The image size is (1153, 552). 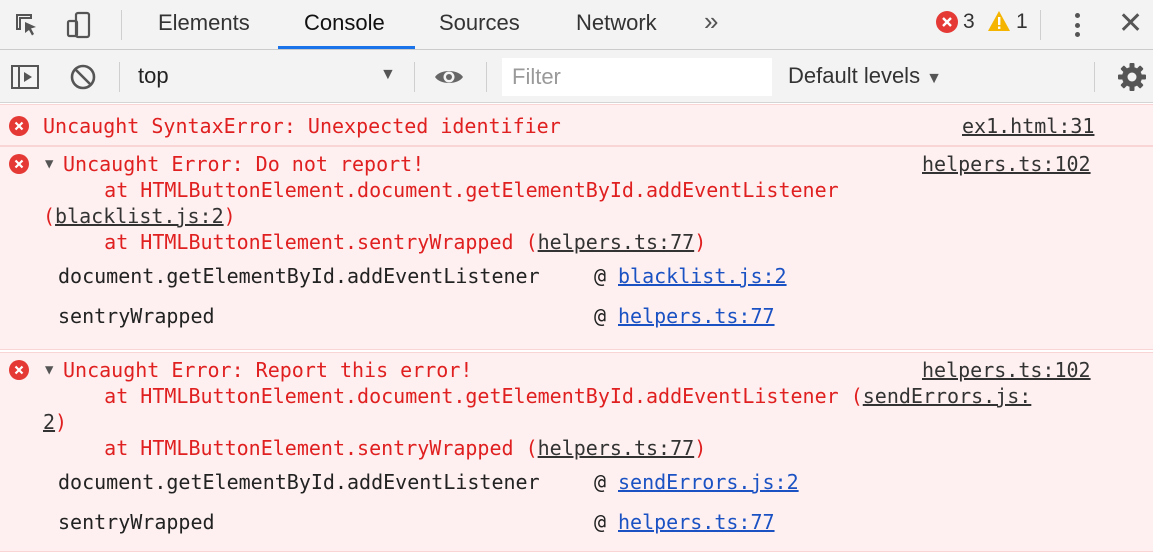 What do you see at coordinates (83, 77) in the screenshot?
I see `clear-console-icon` at bounding box center [83, 77].